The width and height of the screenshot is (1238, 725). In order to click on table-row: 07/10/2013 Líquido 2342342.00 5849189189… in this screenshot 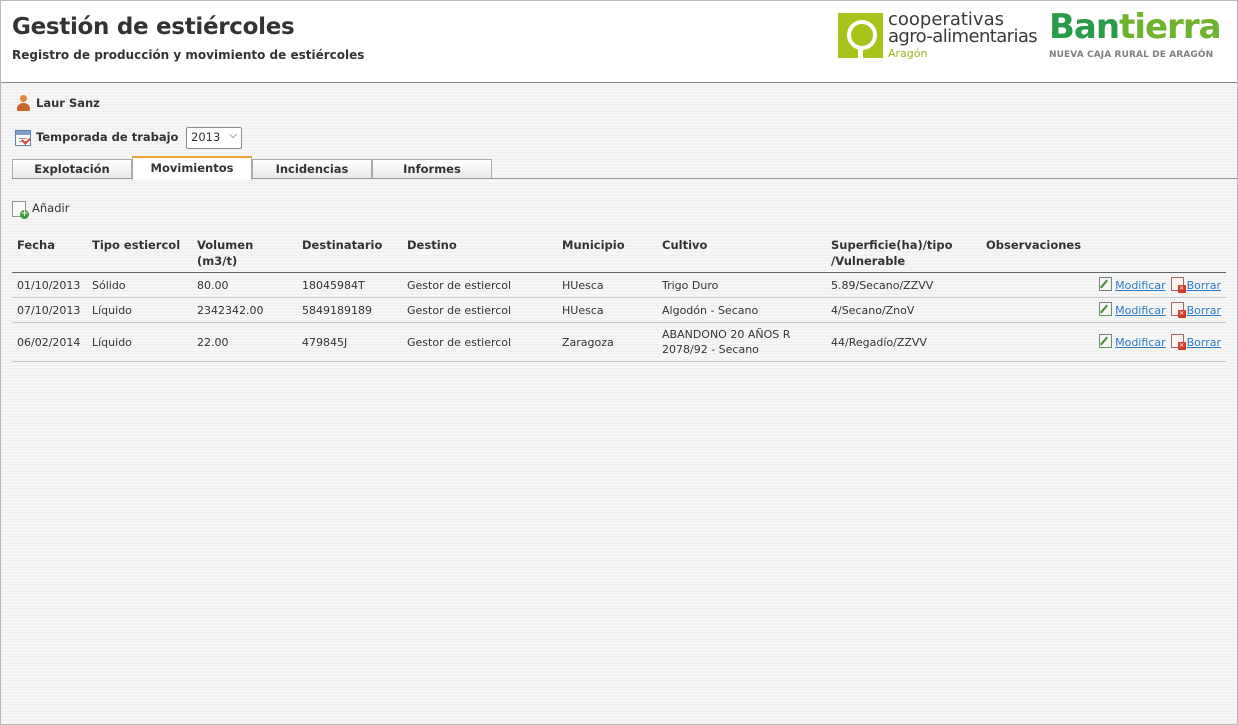, I will do `click(619, 310)`.